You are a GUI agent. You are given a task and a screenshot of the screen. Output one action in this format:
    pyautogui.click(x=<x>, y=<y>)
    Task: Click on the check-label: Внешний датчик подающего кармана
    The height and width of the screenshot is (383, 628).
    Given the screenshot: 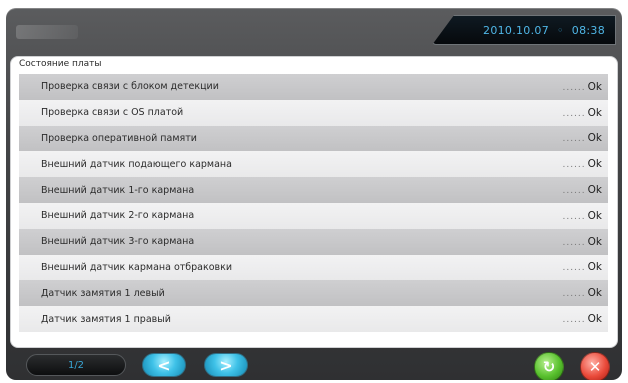 What is the action you would take?
    pyautogui.click(x=136, y=164)
    